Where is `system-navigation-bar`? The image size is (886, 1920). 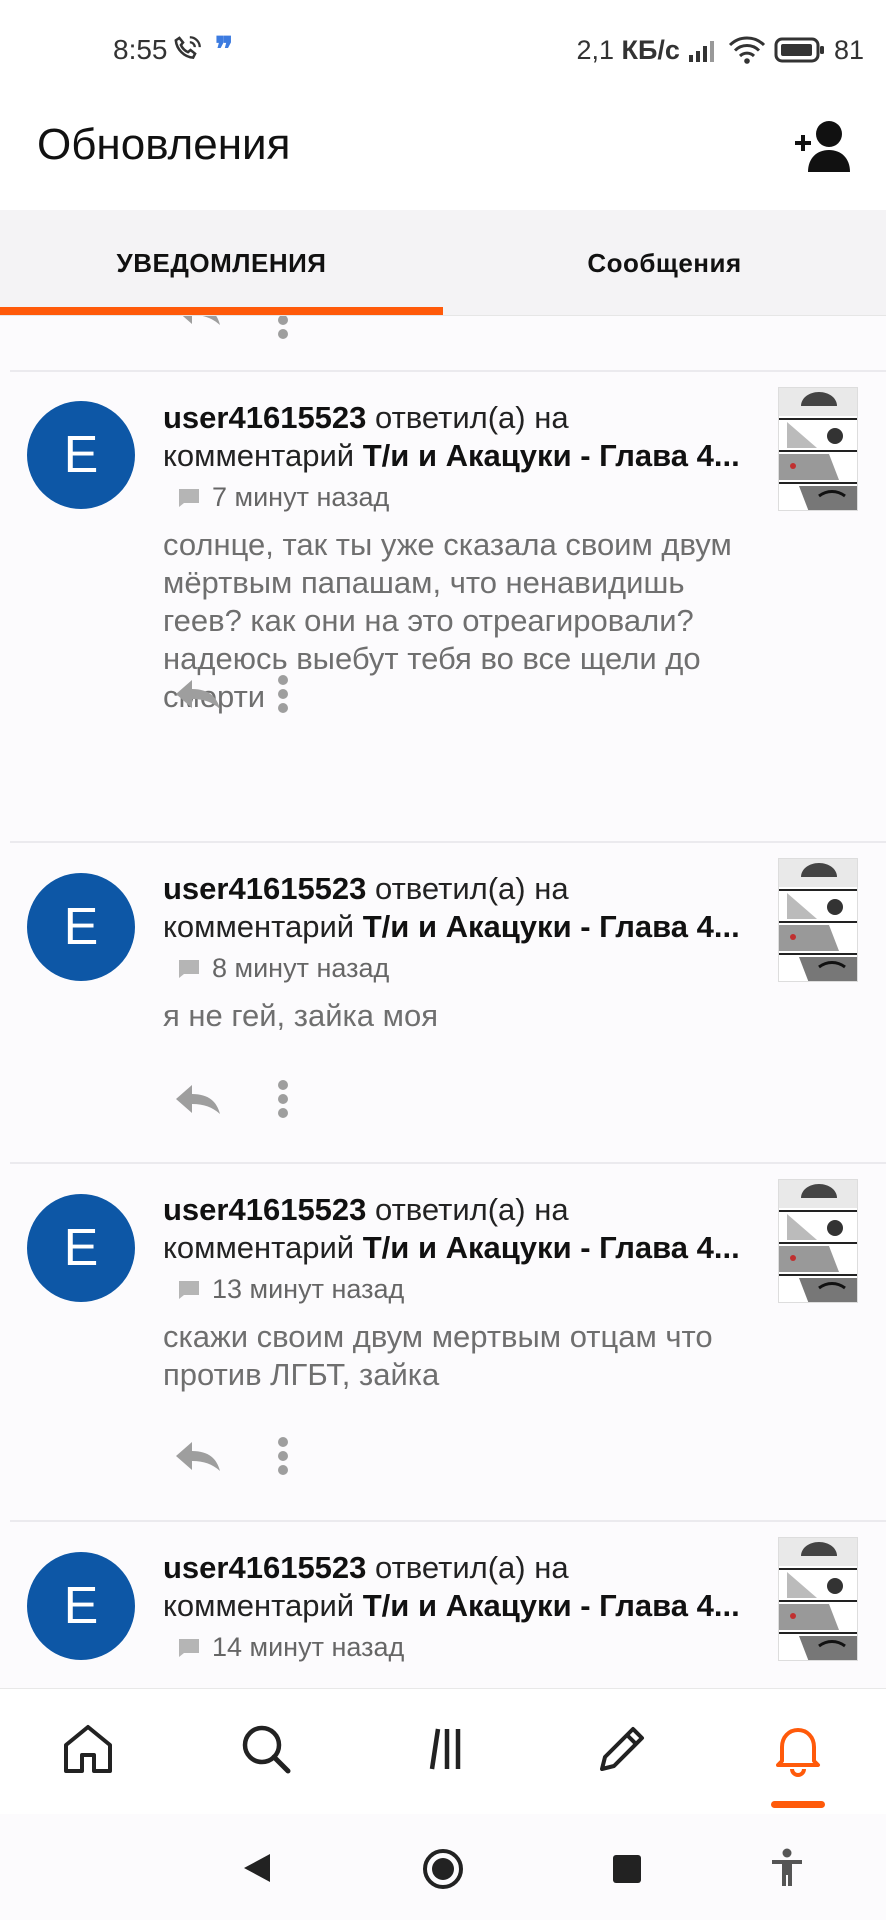 system-navigation-bar is located at coordinates (443, 1867).